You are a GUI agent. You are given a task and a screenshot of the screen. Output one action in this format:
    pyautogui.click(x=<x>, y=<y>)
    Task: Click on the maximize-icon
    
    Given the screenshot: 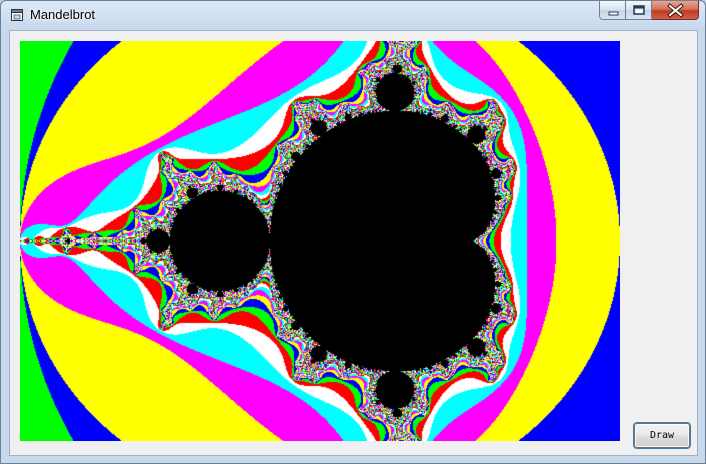 What is the action you would take?
    pyautogui.click(x=639, y=10)
    